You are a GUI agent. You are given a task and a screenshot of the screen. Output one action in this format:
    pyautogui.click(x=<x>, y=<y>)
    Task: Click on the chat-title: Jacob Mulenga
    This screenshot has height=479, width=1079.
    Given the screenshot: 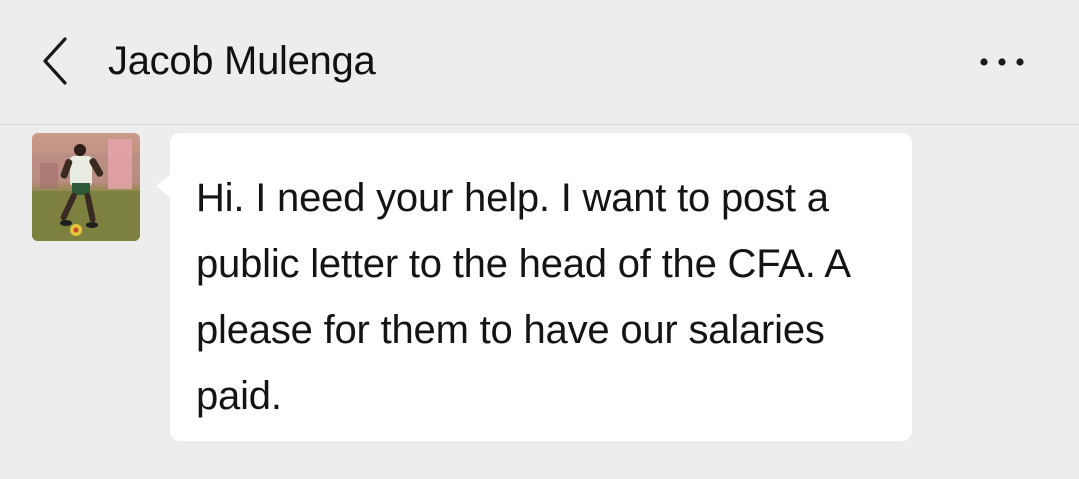 What is the action you would take?
    pyautogui.click(x=242, y=61)
    